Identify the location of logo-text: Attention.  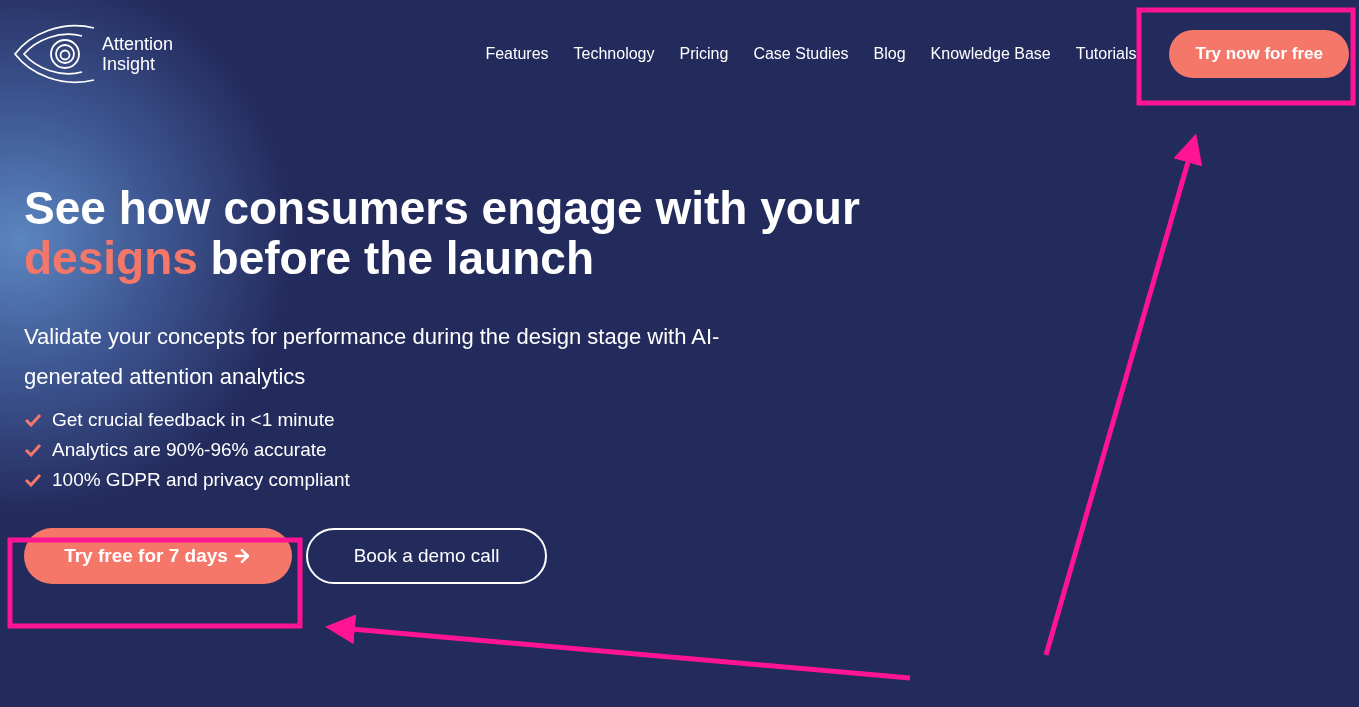
(138, 43).